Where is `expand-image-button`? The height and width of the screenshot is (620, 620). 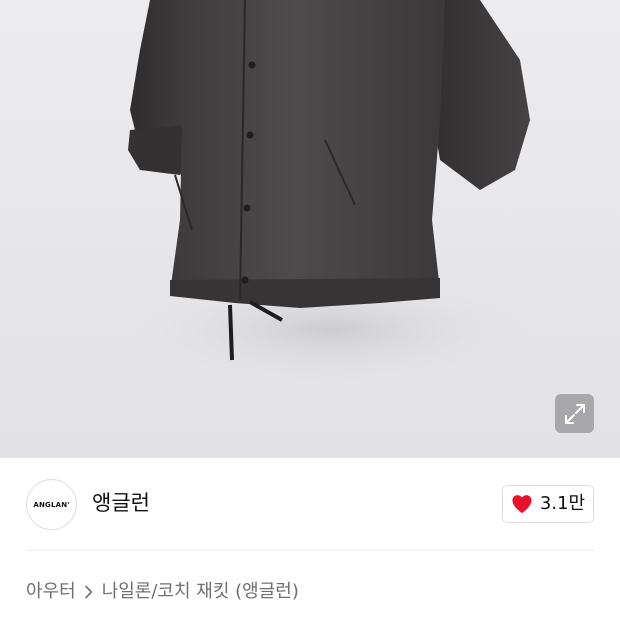
expand-image-button is located at coordinates (574, 413).